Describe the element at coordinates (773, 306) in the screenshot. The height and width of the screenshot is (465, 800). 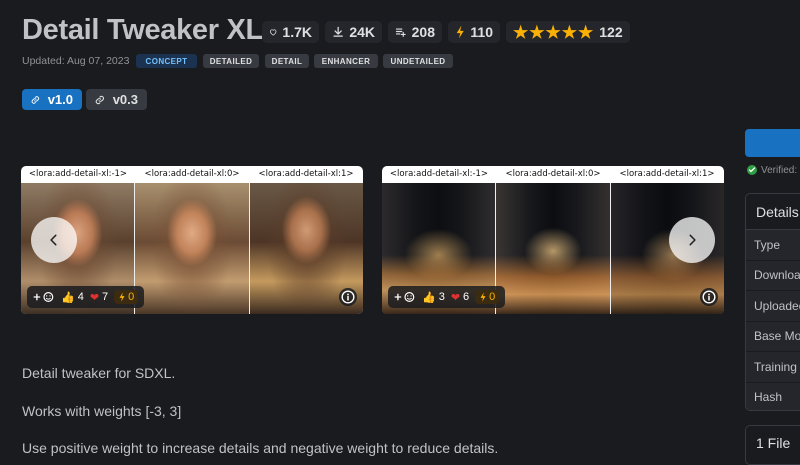
I see `details-row-uploaded: Uploaded` at that location.